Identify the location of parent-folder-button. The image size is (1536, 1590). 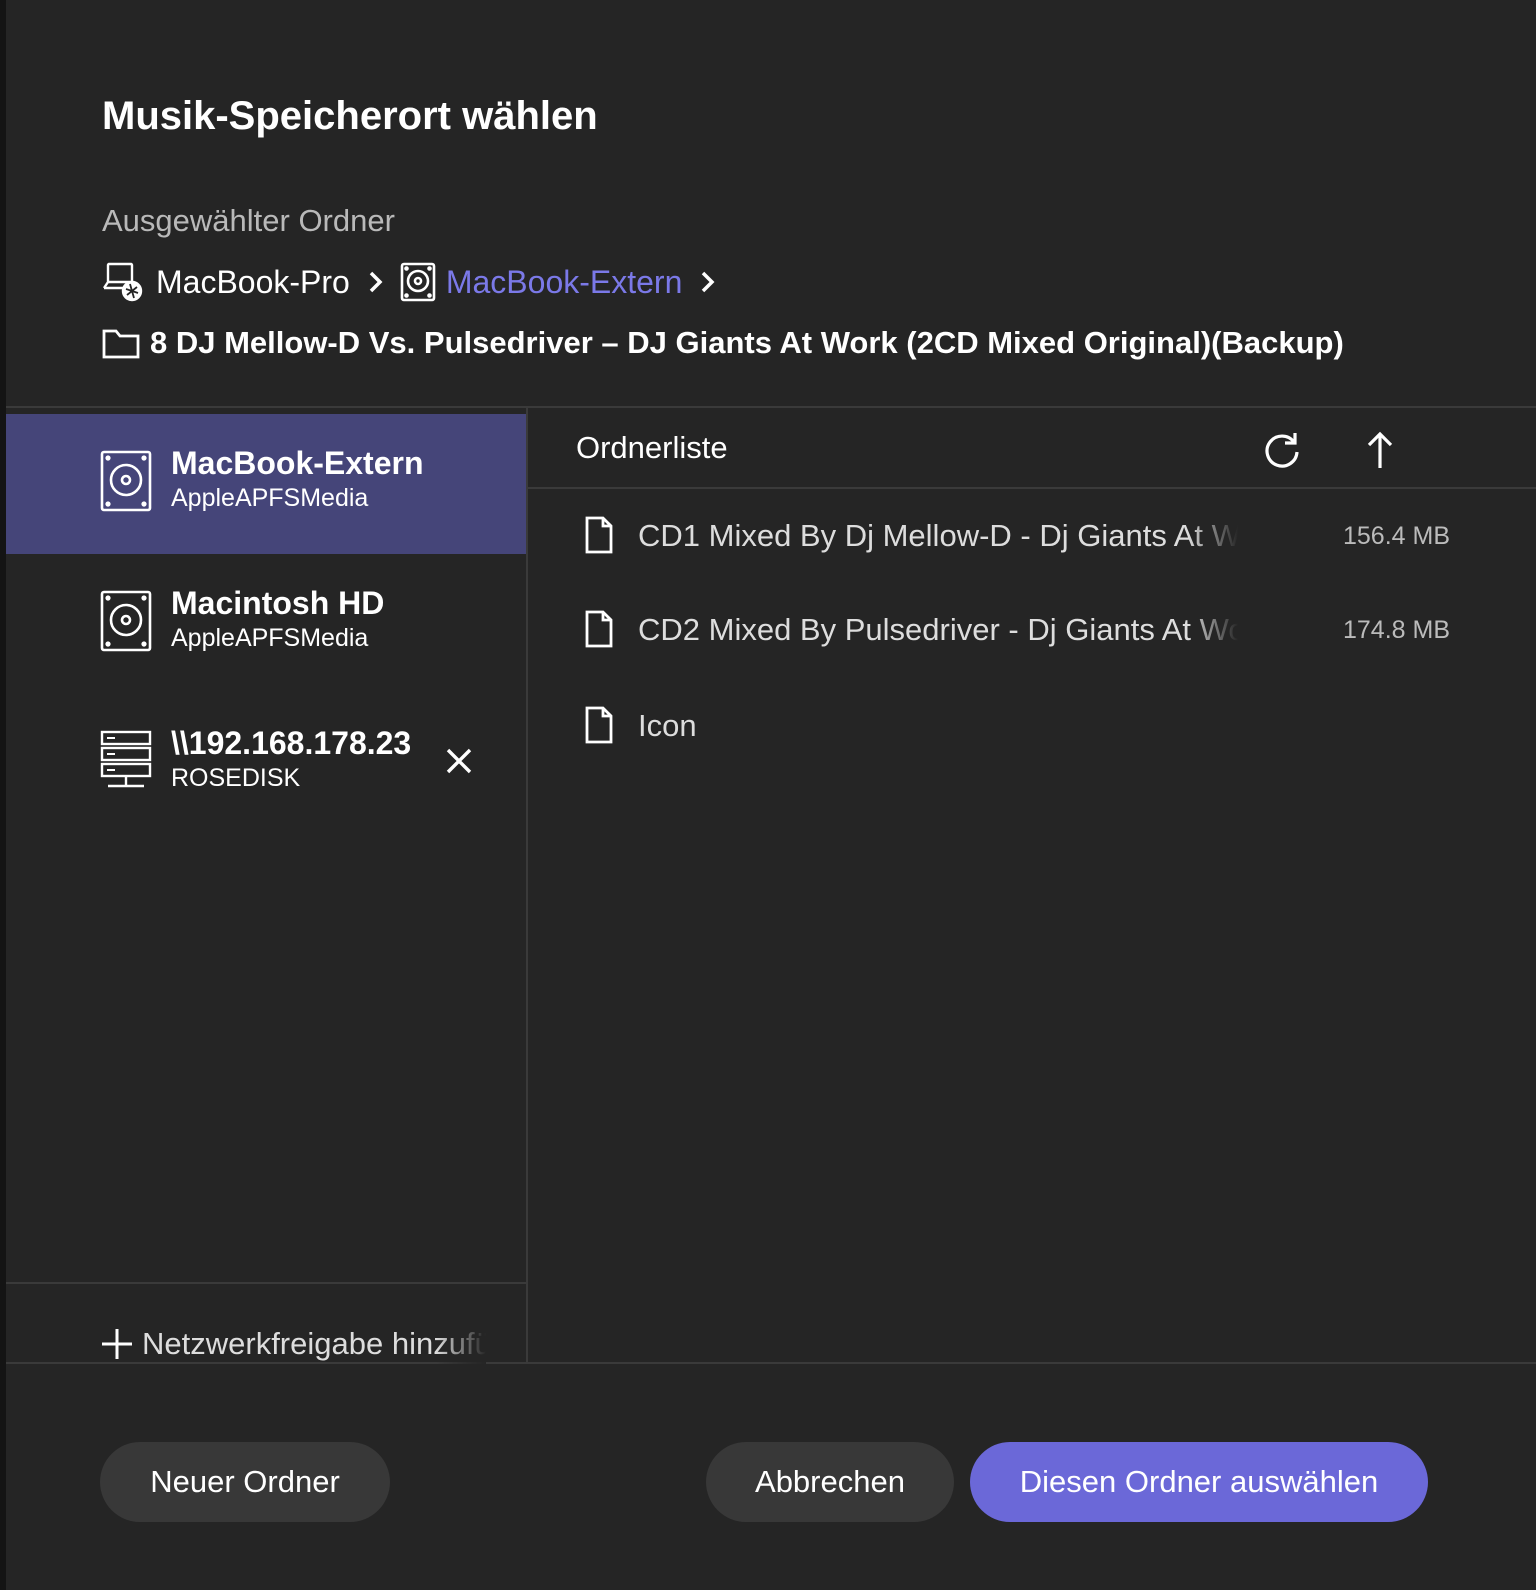
(1380, 452).